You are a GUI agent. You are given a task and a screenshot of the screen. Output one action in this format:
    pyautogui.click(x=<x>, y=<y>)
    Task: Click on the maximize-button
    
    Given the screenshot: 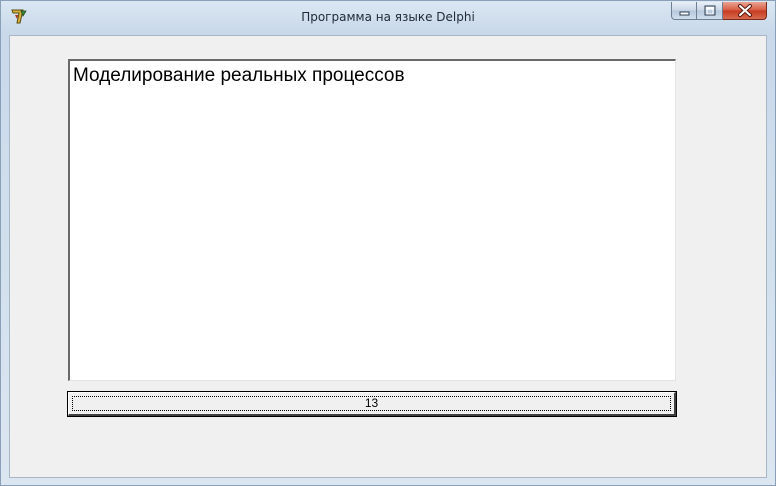 What is the action you would take?
    pyautogui.click(x=710, y=11)
    